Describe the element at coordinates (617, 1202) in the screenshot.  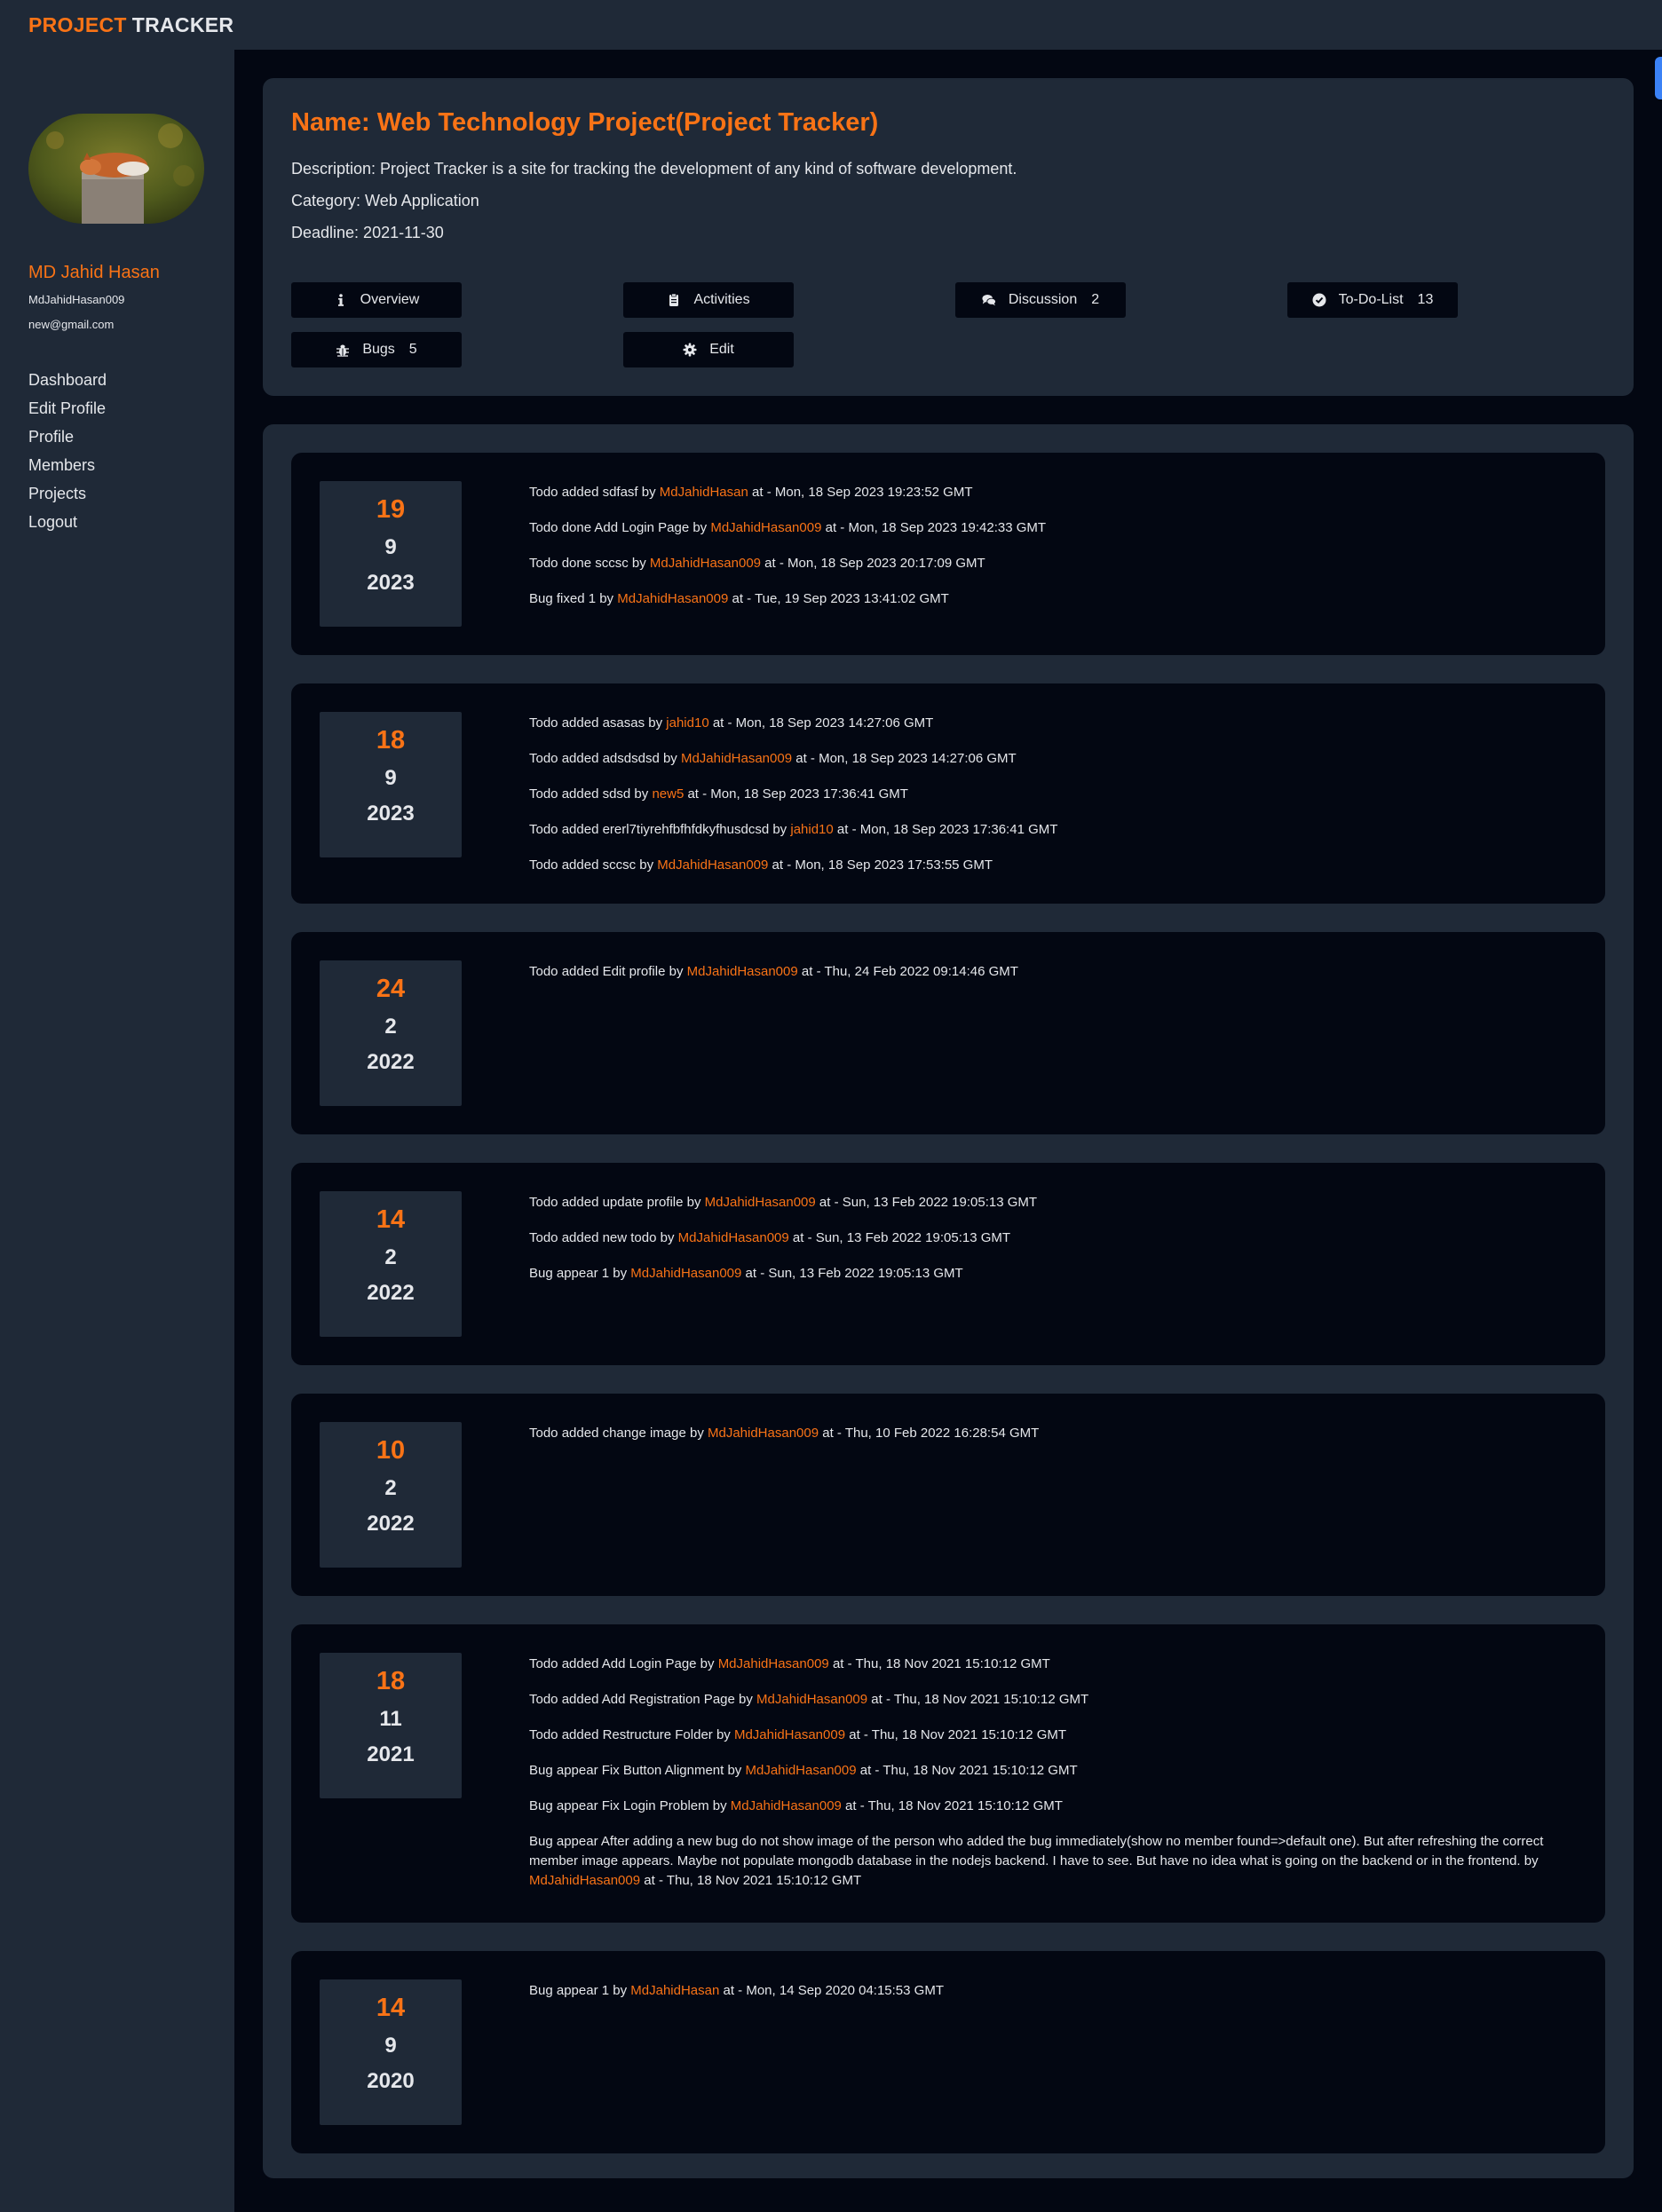
I see `activity-text: Todo added update profile by` at that location.